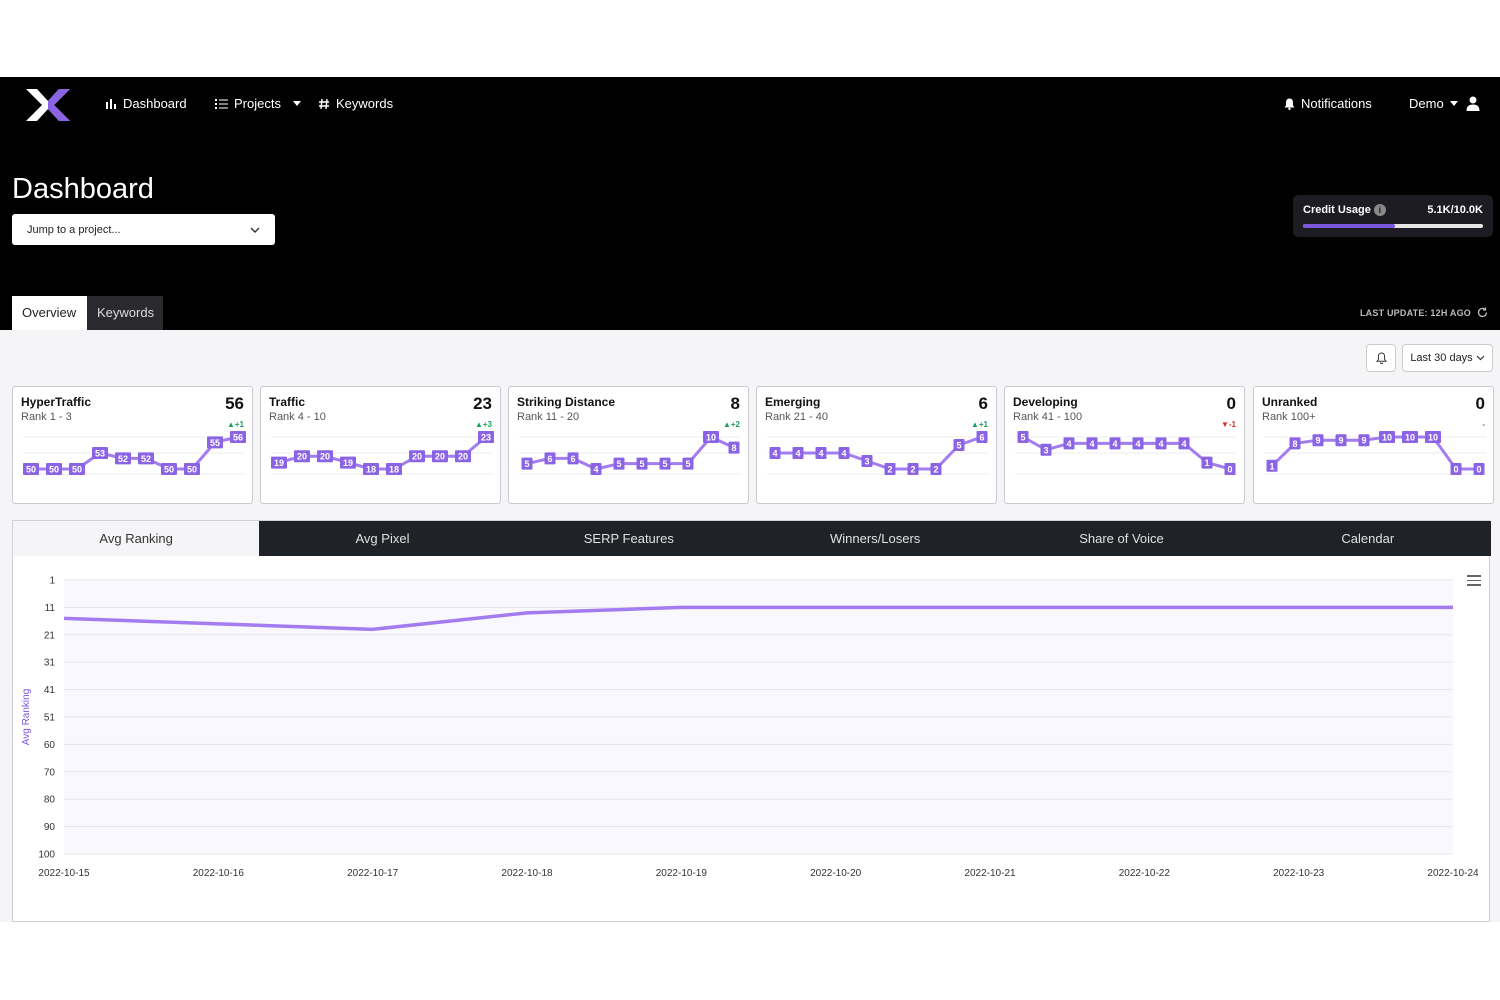 This screenshot has height=1000, width=1500. What do you see at coordinates (355, 103) in the screenshot?
I see `nav-keywords: Keywords` at bounding box center [355, 103].